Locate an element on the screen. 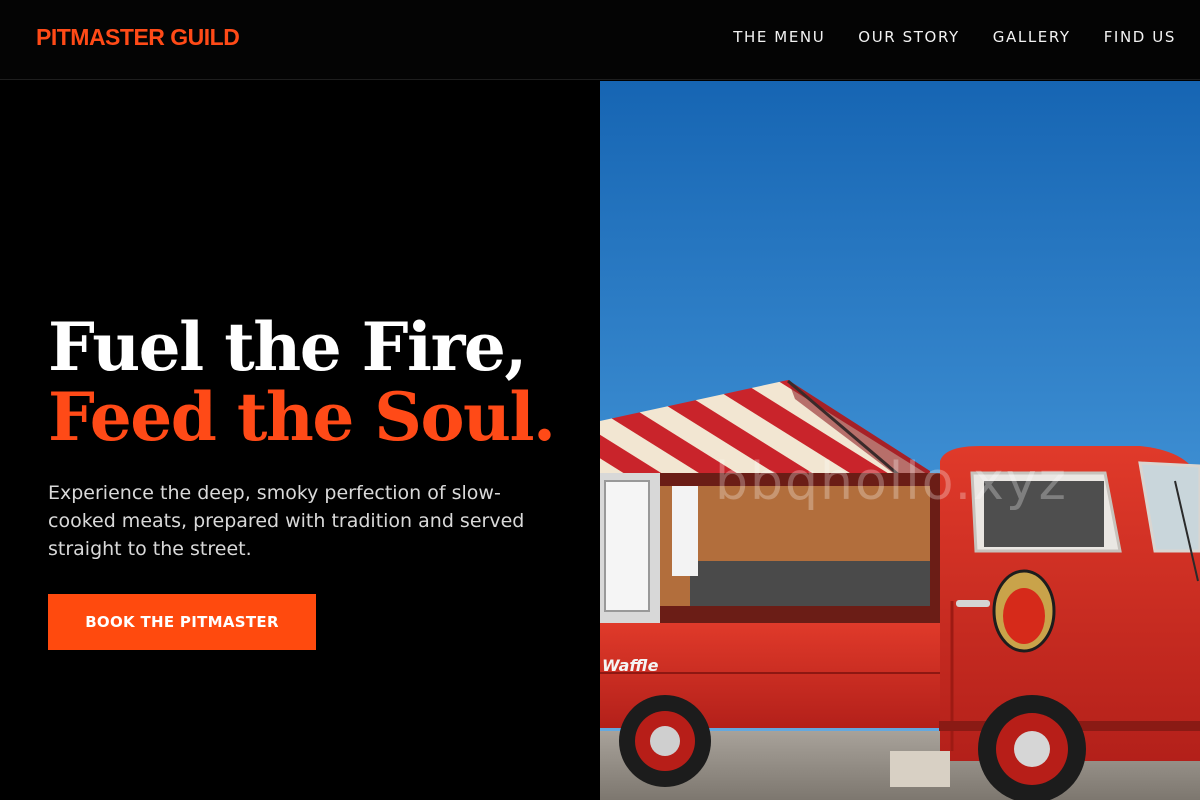 The width and height of the screenshot is (1200, 800). brand-logo: PITMASTER GUILD is located at coordinates (138, 37).